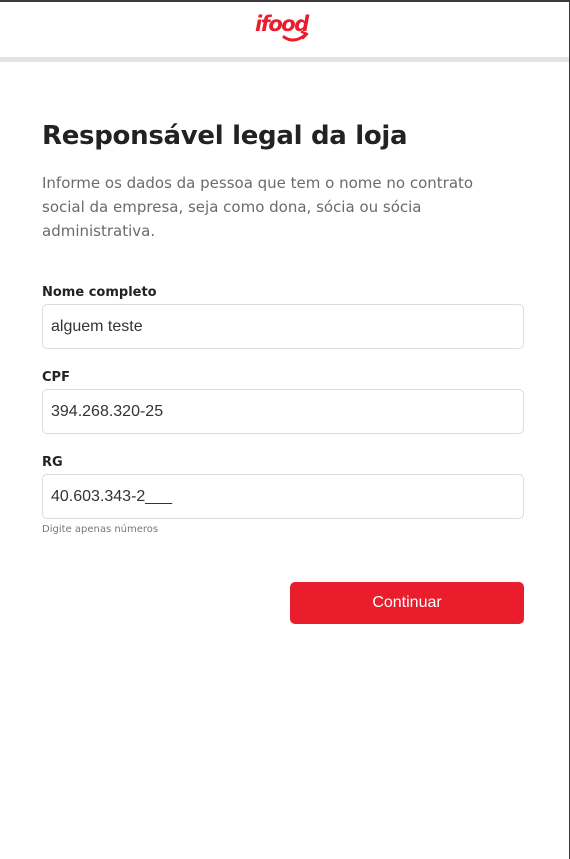 The width and height of the screenshot is (570, 859). I want to click on full-name-field-group: Nome completo, so click(283, 317).